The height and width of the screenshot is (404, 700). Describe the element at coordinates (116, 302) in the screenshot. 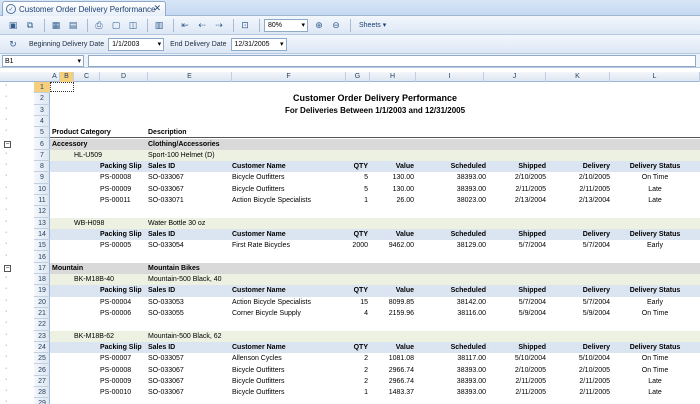

I see `packing-slip-cell: PS-00004` at that location.